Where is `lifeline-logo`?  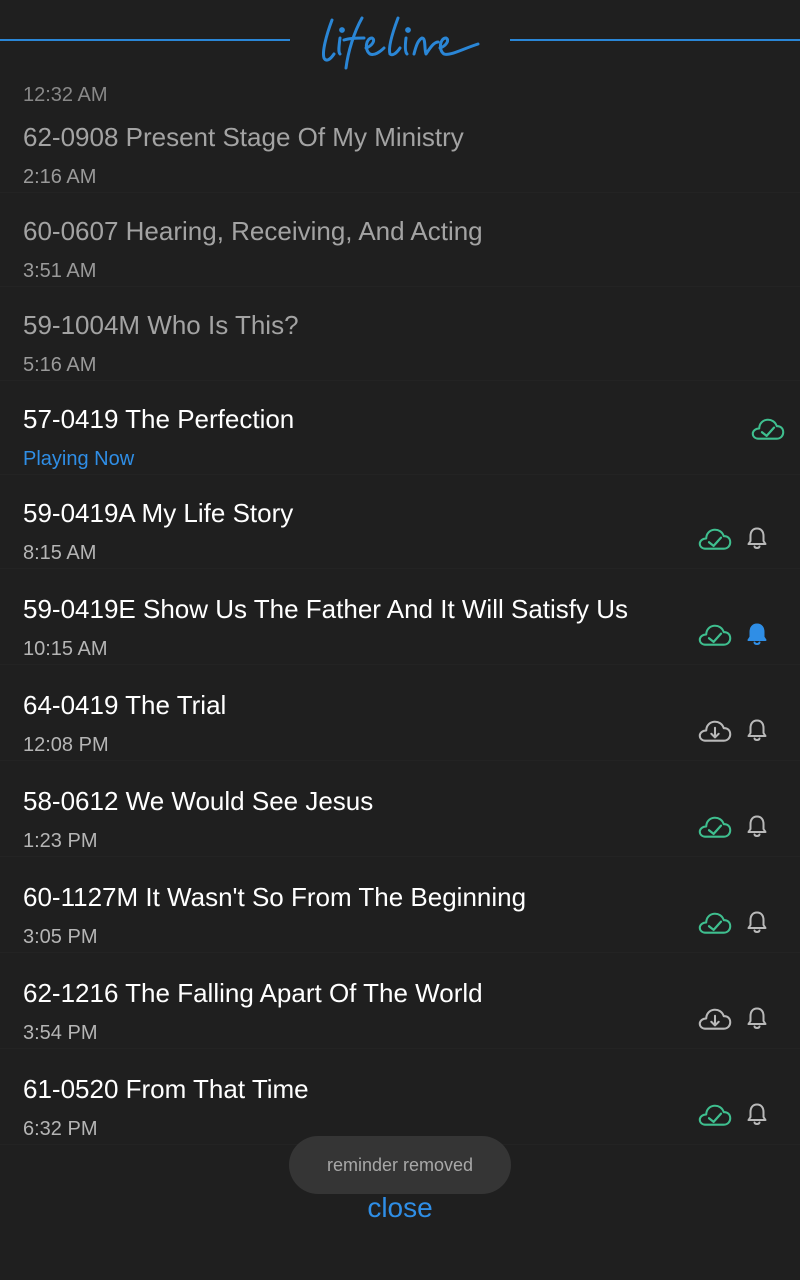
lifeline-logo is located at coordinates (401, 43).